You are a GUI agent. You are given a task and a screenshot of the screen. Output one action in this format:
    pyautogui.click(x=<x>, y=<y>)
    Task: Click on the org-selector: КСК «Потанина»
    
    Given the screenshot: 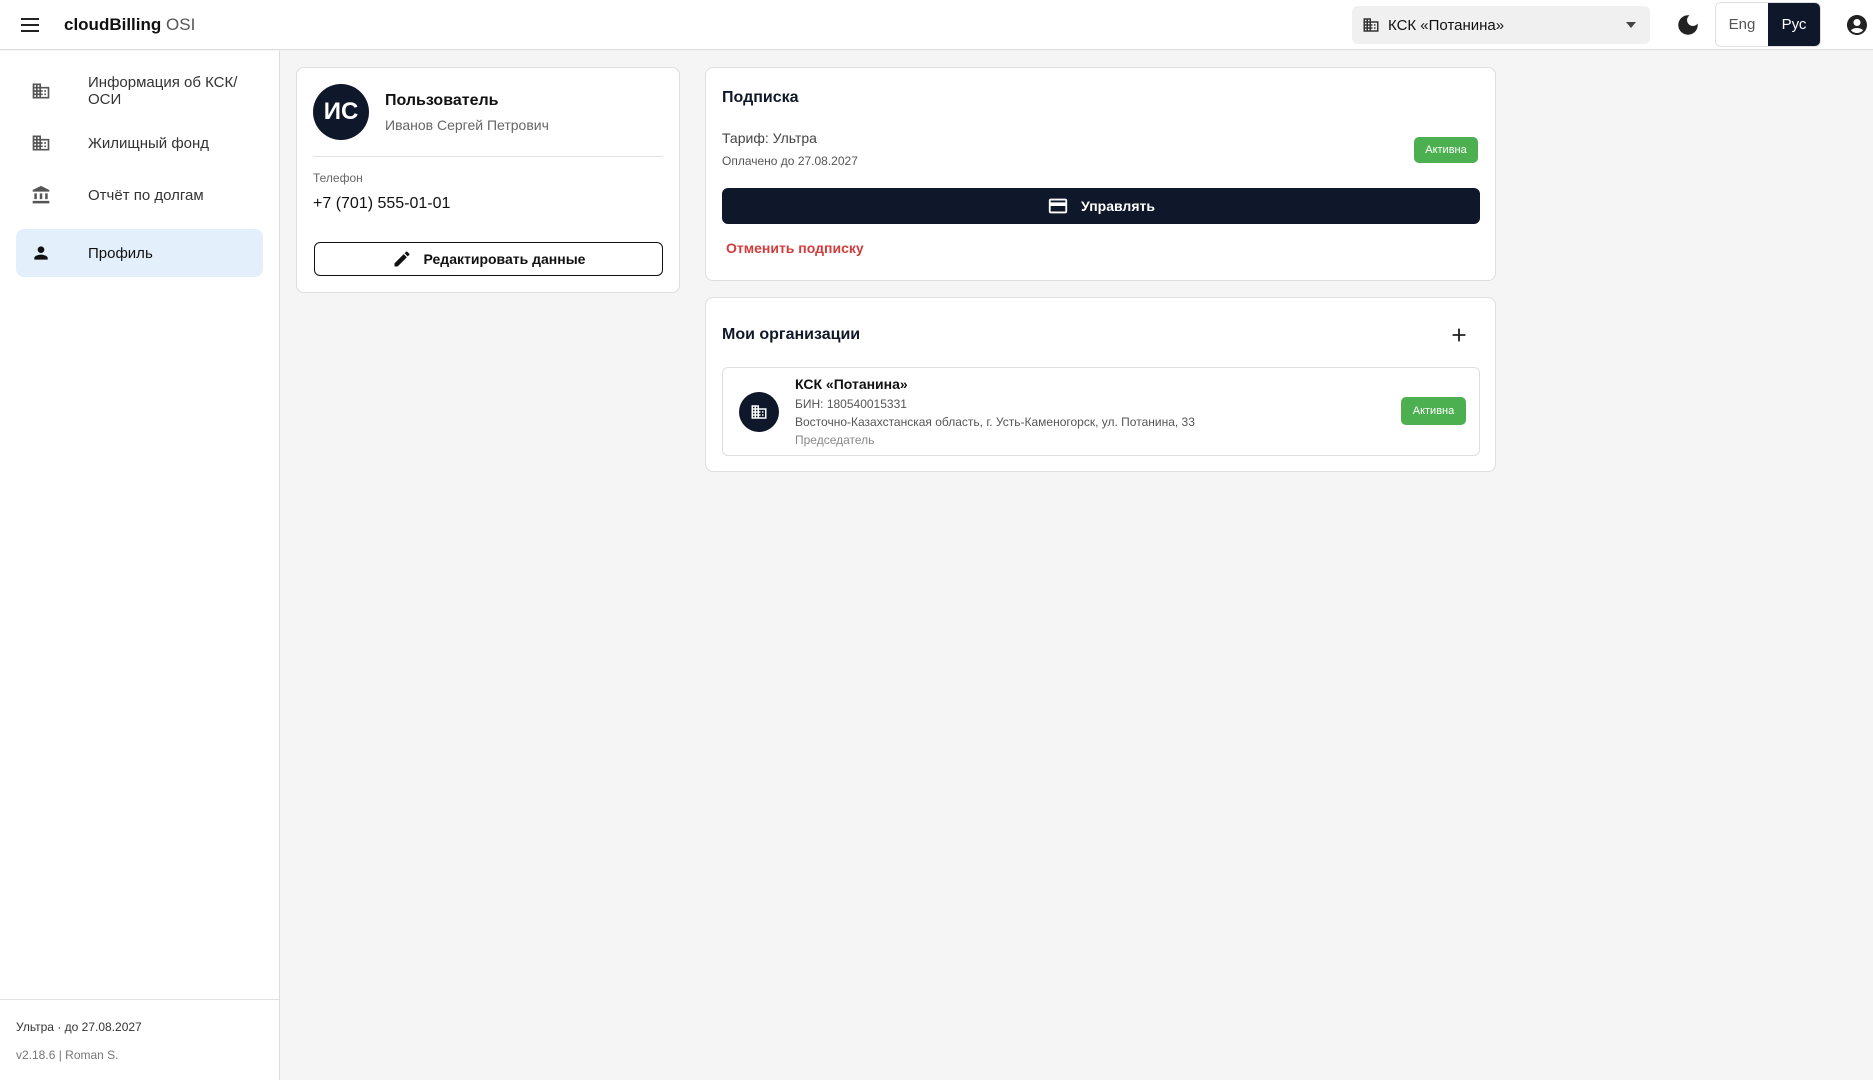 What is the action you would take?
    pyautogui.click(x=1501, y=25)
    